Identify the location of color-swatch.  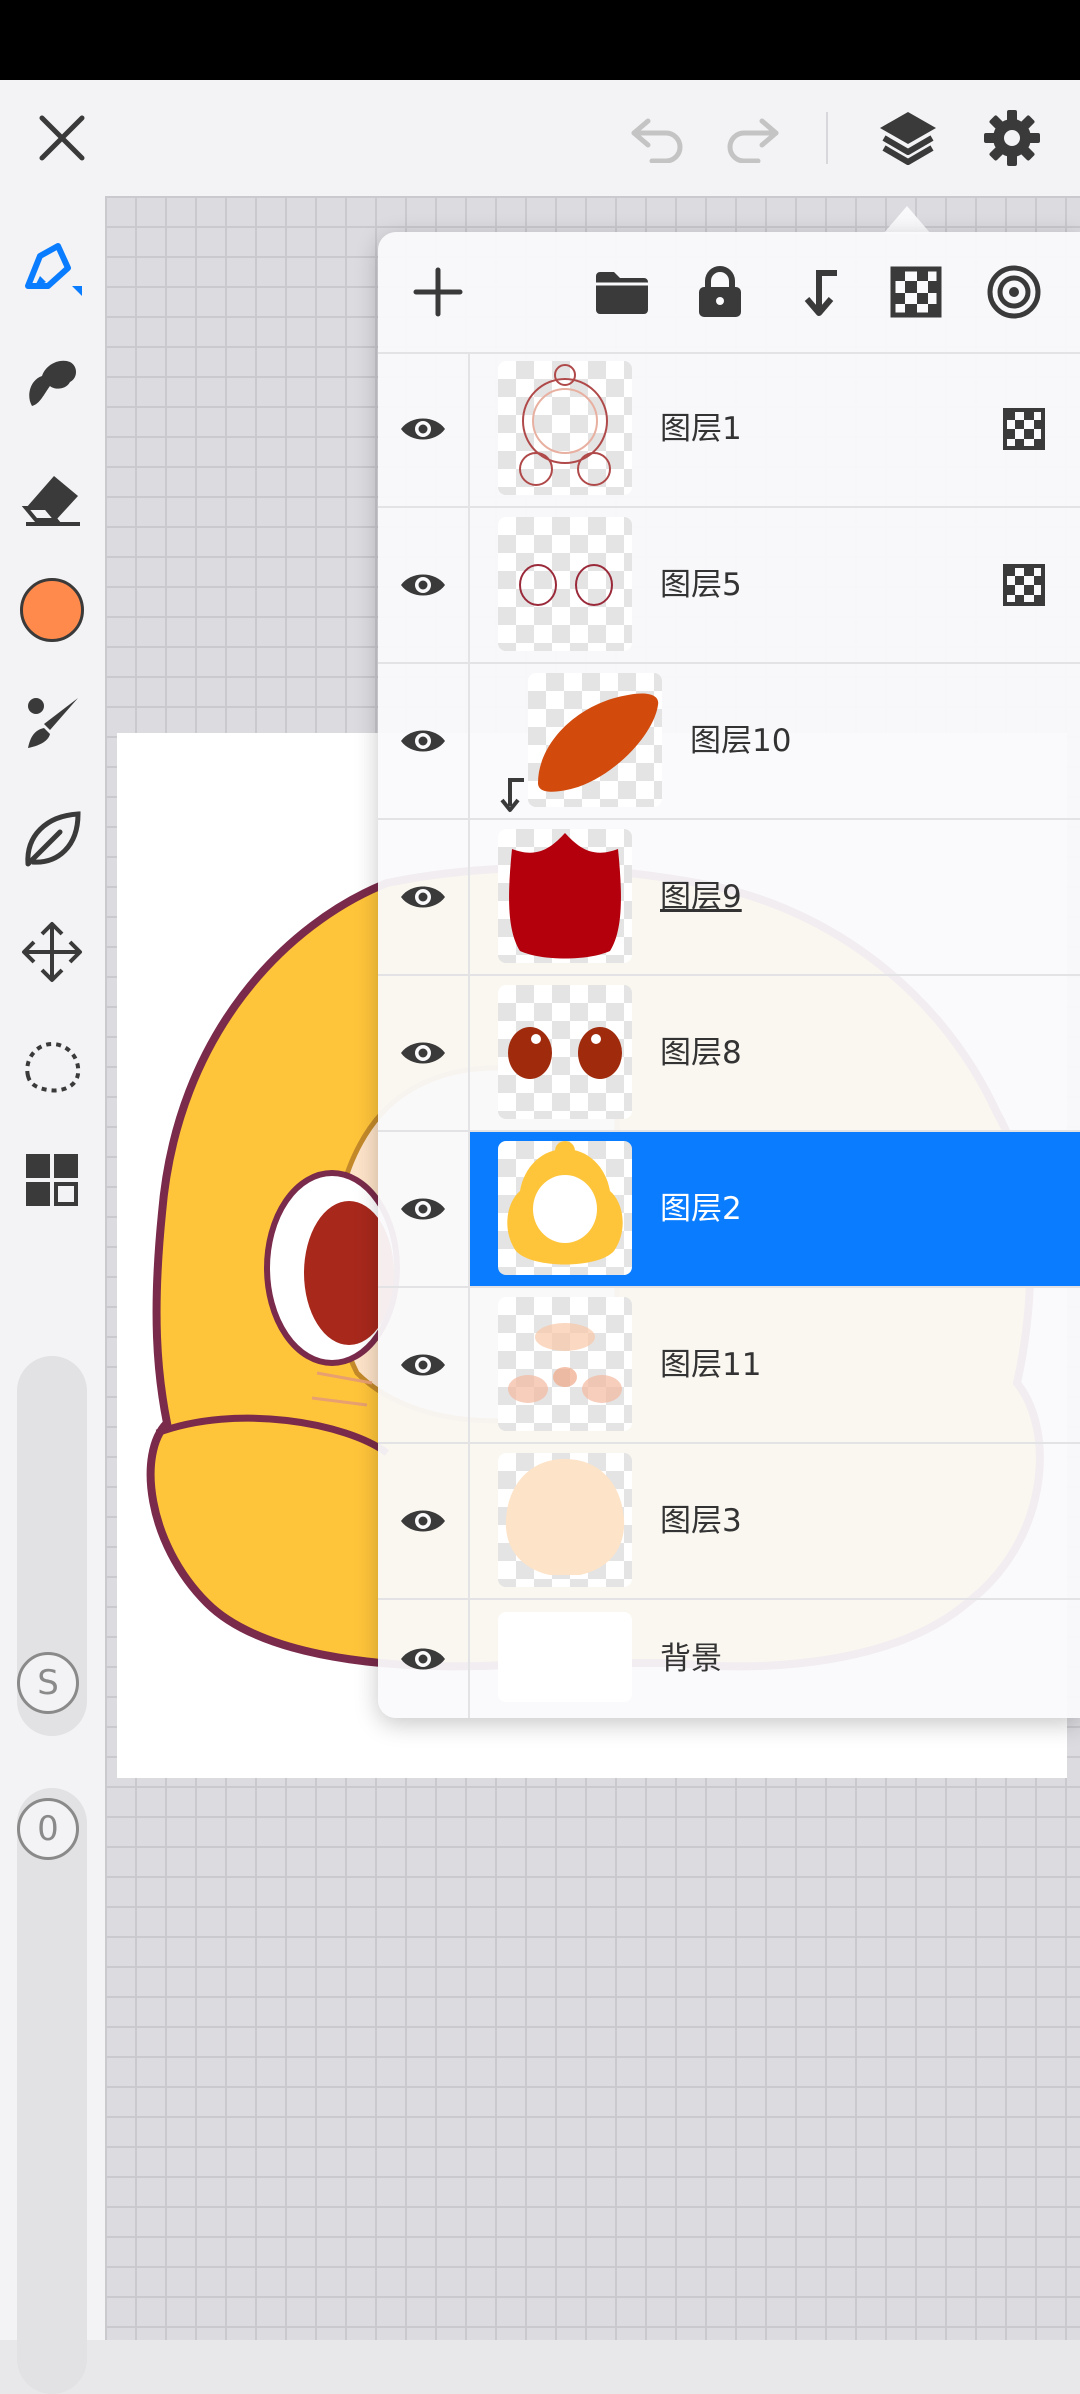
(52, 610).